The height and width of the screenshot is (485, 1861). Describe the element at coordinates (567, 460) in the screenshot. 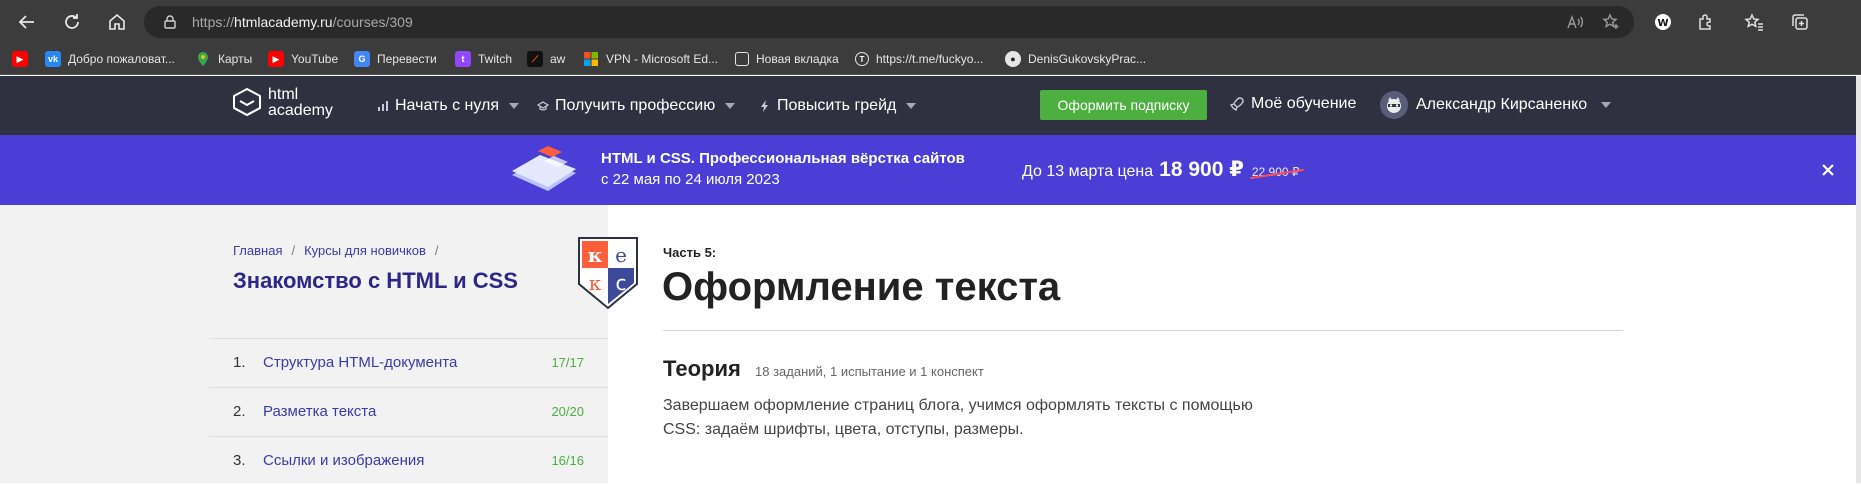

I see `lesson-progress: 16/16` at that location.